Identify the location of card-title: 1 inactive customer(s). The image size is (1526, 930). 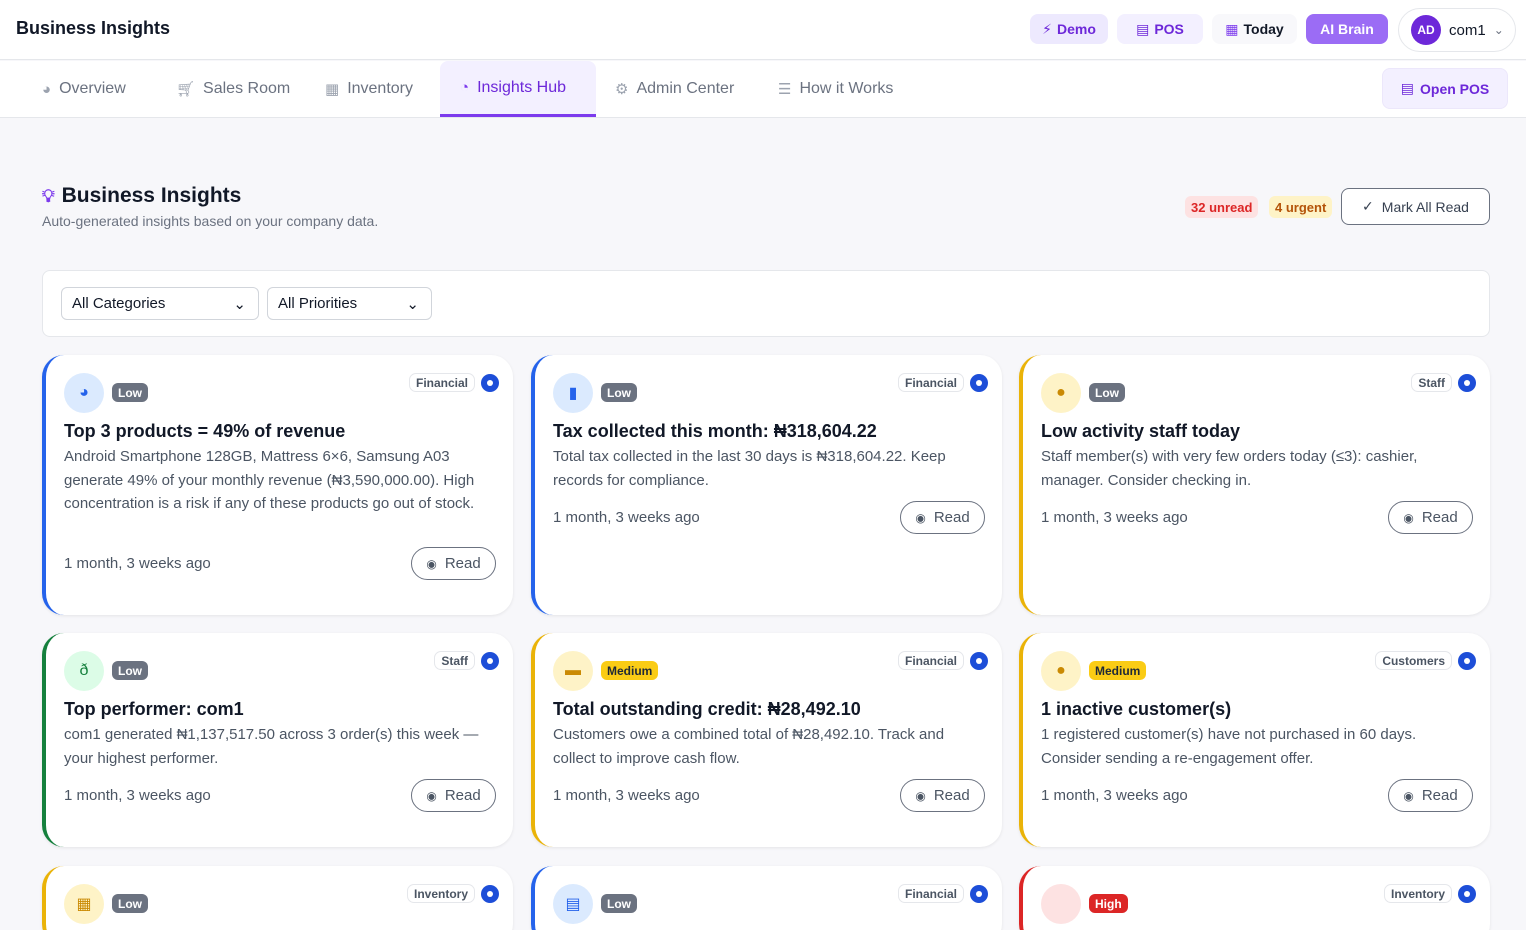
(1136, 709).